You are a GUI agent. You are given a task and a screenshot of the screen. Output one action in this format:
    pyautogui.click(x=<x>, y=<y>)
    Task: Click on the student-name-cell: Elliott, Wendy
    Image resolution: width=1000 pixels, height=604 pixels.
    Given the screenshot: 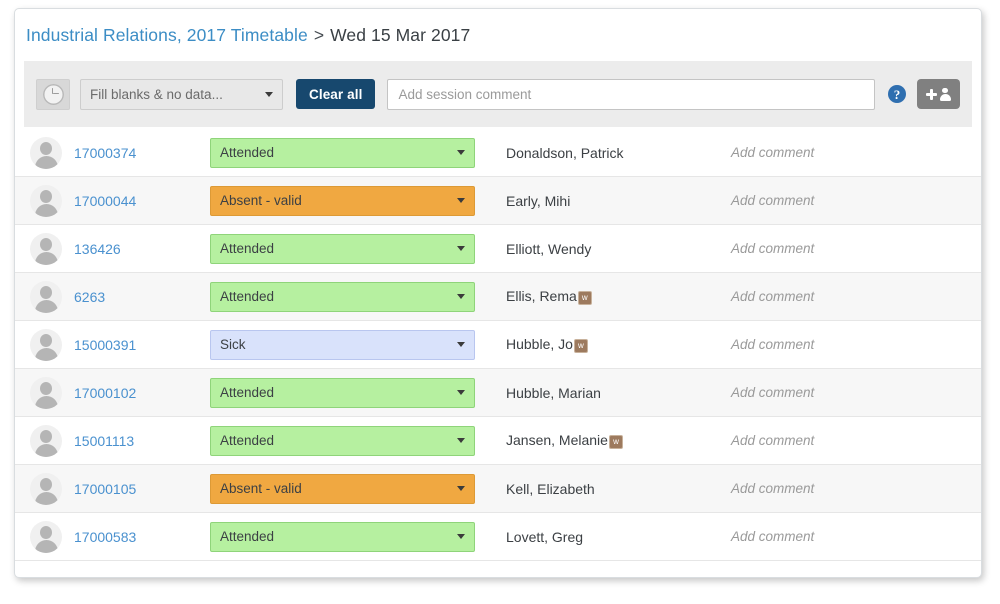 What is the action you would take?
    pyautogui.click(x=601, y=249)
    